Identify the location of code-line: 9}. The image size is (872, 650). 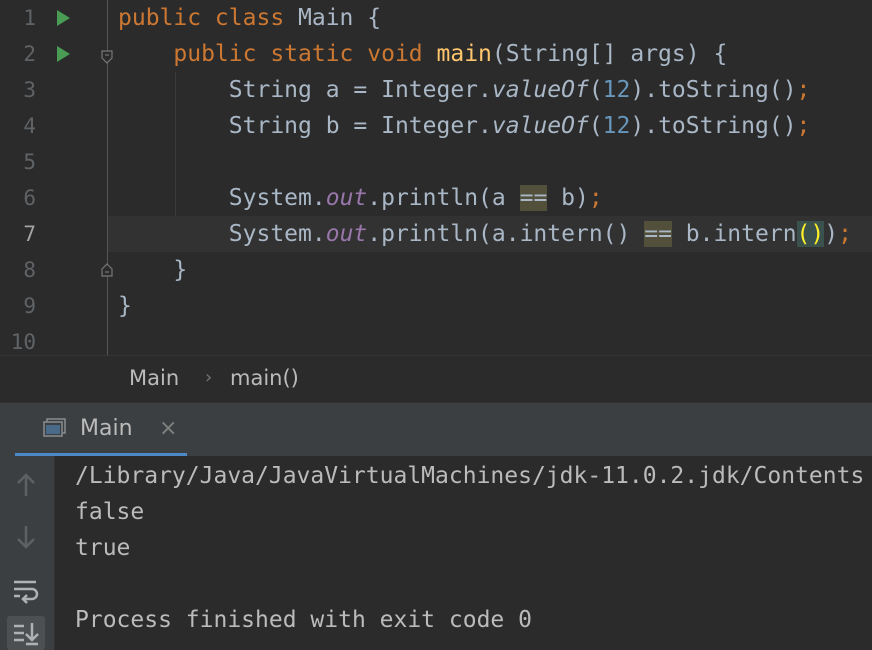
(436, 306).